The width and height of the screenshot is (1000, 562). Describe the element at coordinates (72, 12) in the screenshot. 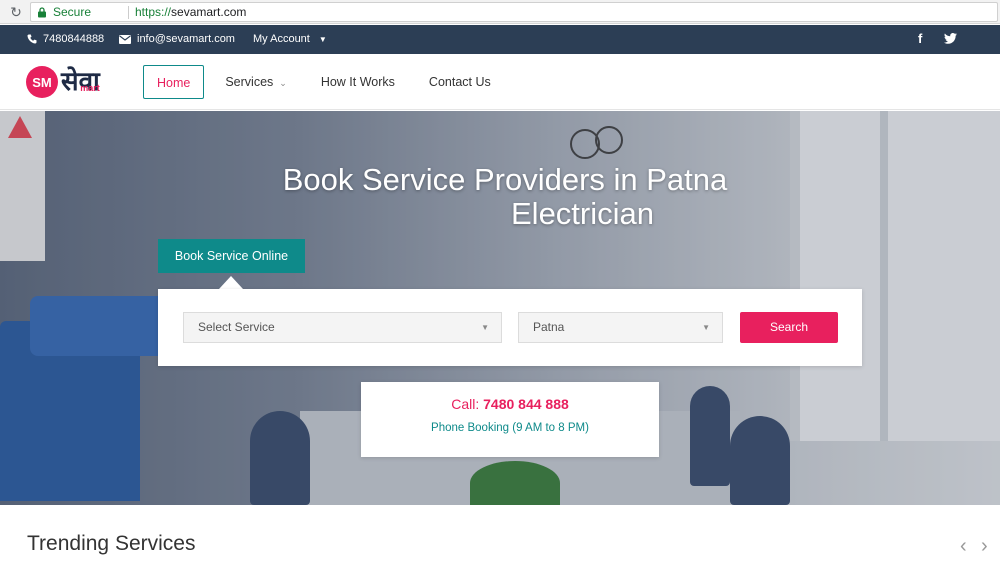

I see `secure-label: Secure` at that location.